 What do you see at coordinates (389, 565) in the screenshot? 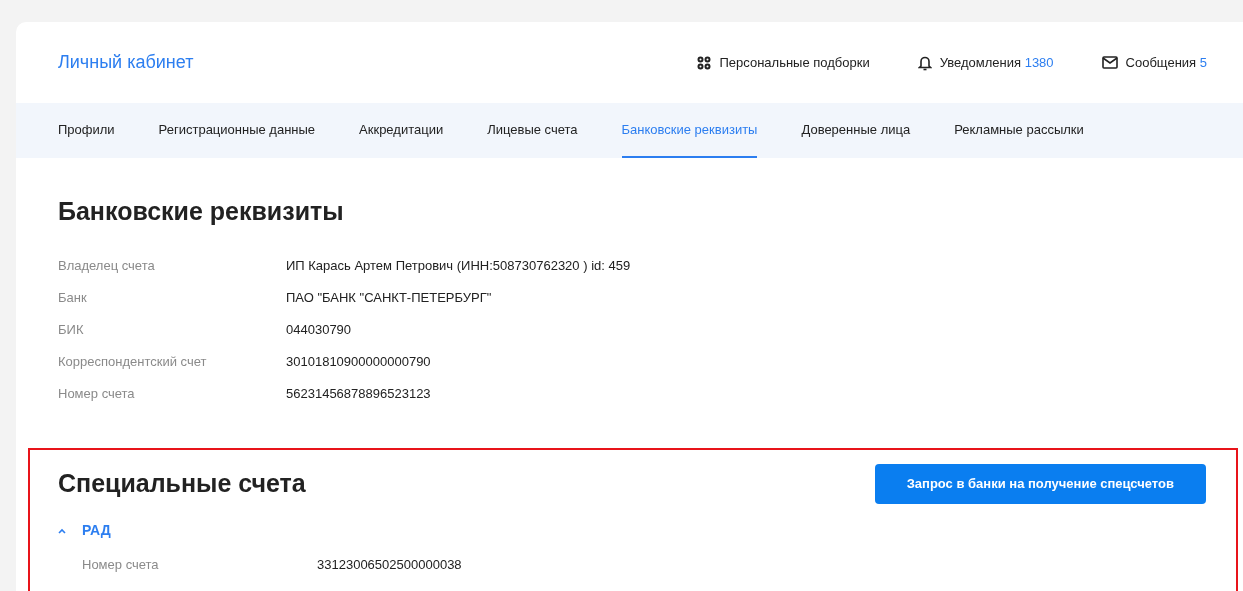
I see `field-value: 33123006502500000038` at bounding box center [389, 565].